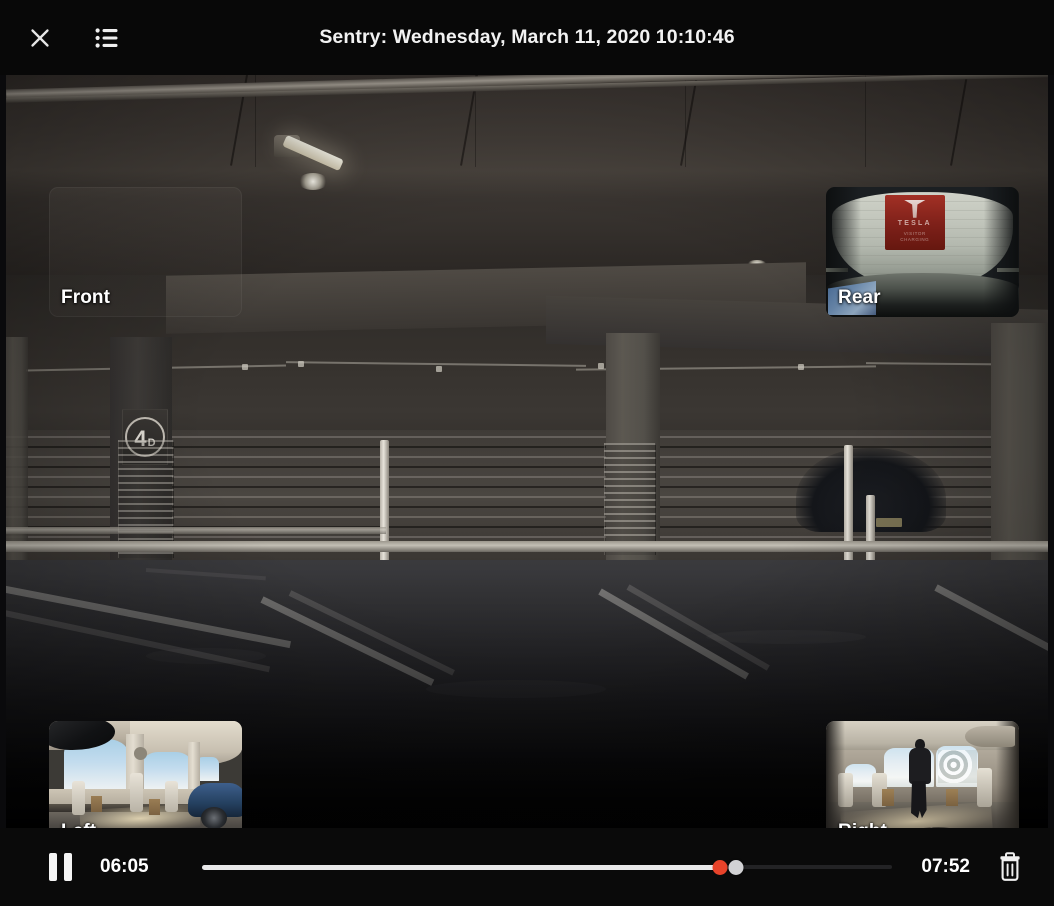  I want to click on camera-thumb-front, so click(145, 252).